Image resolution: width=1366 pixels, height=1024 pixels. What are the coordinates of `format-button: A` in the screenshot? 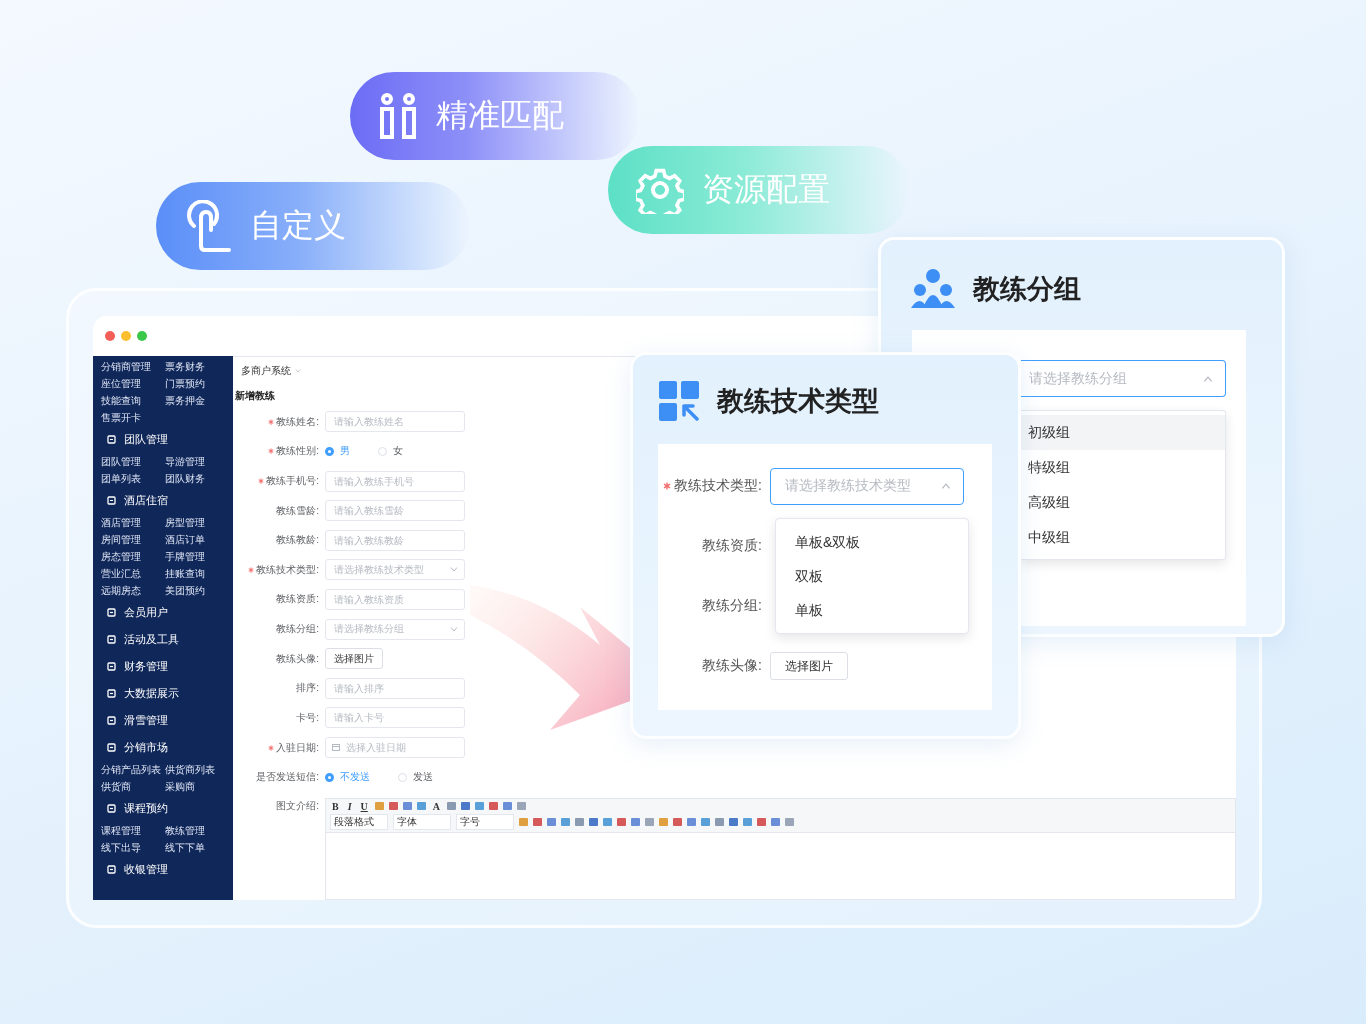 It's located at (436, 806).